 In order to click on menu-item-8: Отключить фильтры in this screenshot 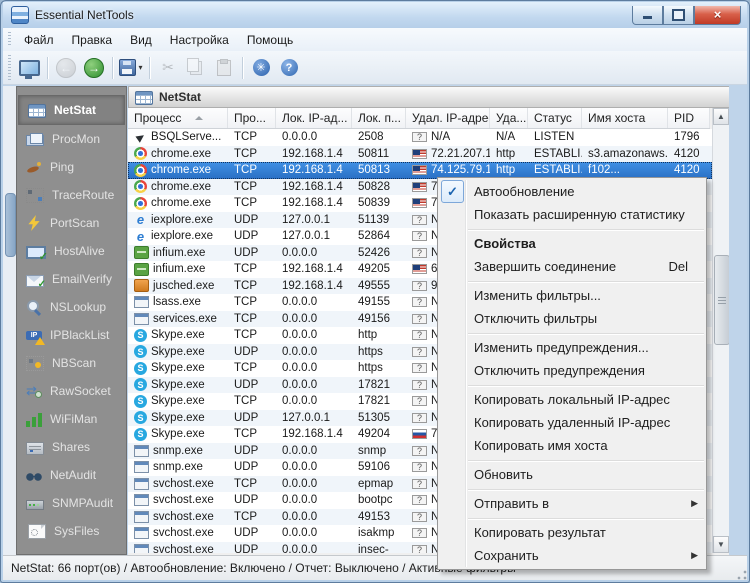, I will do `click(572, 318)`.